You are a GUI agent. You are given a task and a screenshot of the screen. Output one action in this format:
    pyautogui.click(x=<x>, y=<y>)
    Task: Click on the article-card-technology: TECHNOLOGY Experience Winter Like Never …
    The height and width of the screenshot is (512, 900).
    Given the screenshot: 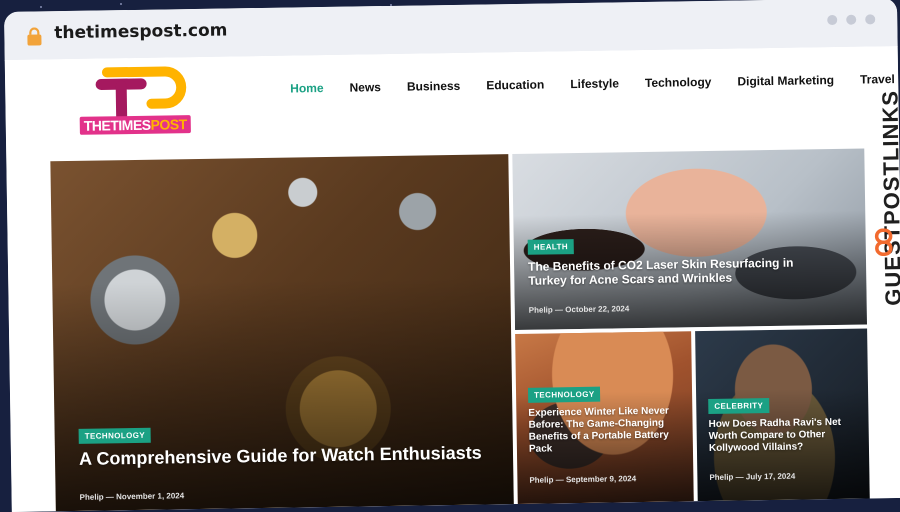 What is the action you would take?
    pyautogui.click(x=604, y=417)
    